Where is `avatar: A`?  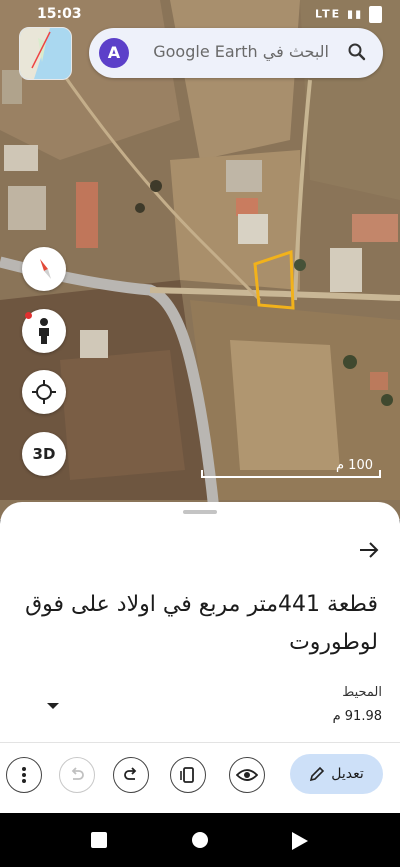 avatar: A is located at coordinates (114, 53).